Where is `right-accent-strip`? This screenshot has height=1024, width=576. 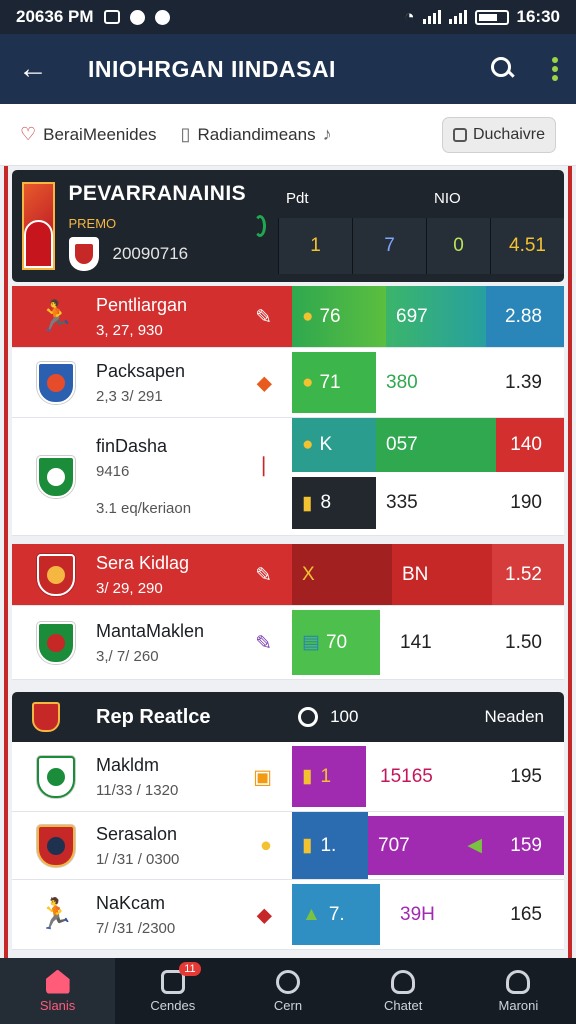
right-accent-strip is located at coordinates (570, 562).